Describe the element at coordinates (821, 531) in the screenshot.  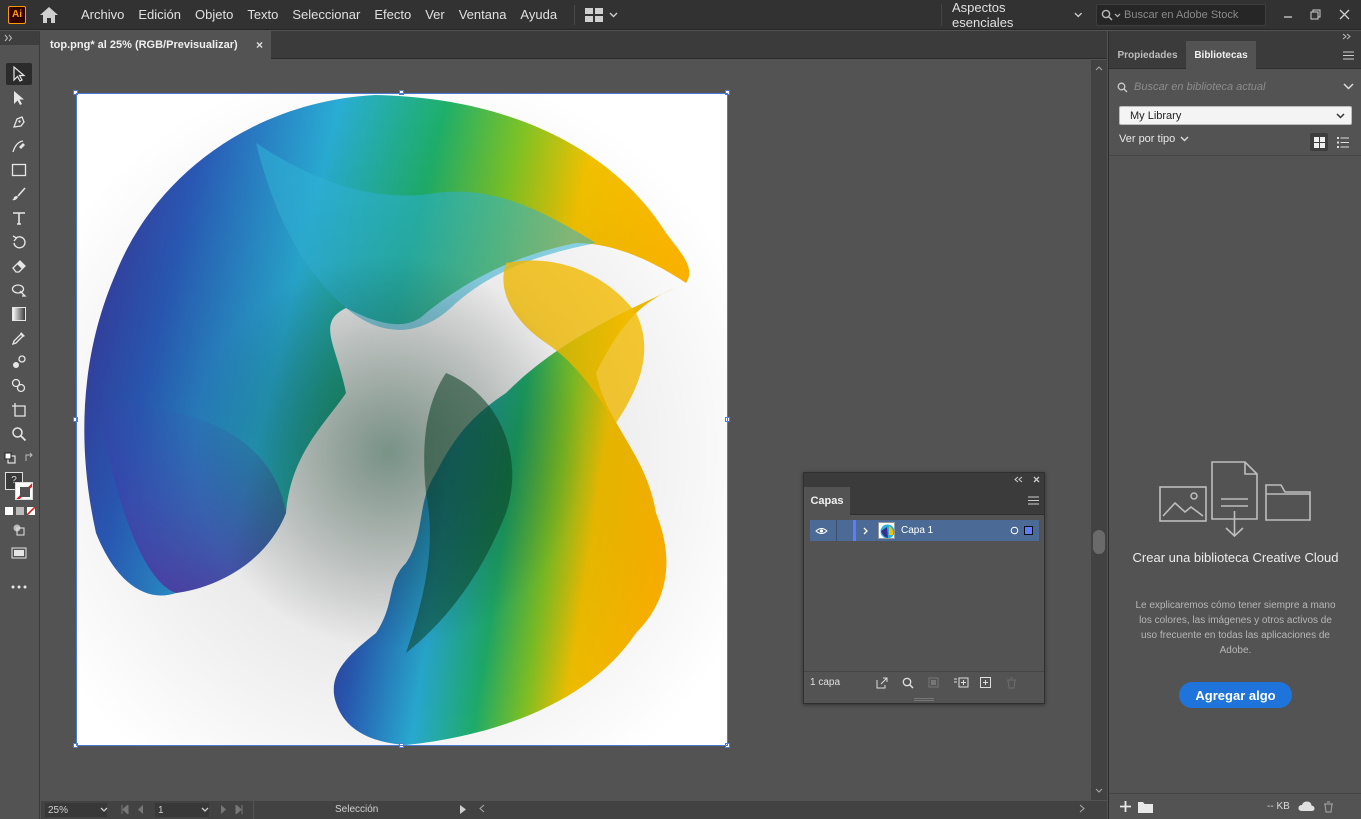
I see `visibility-eye-icon` at that location.